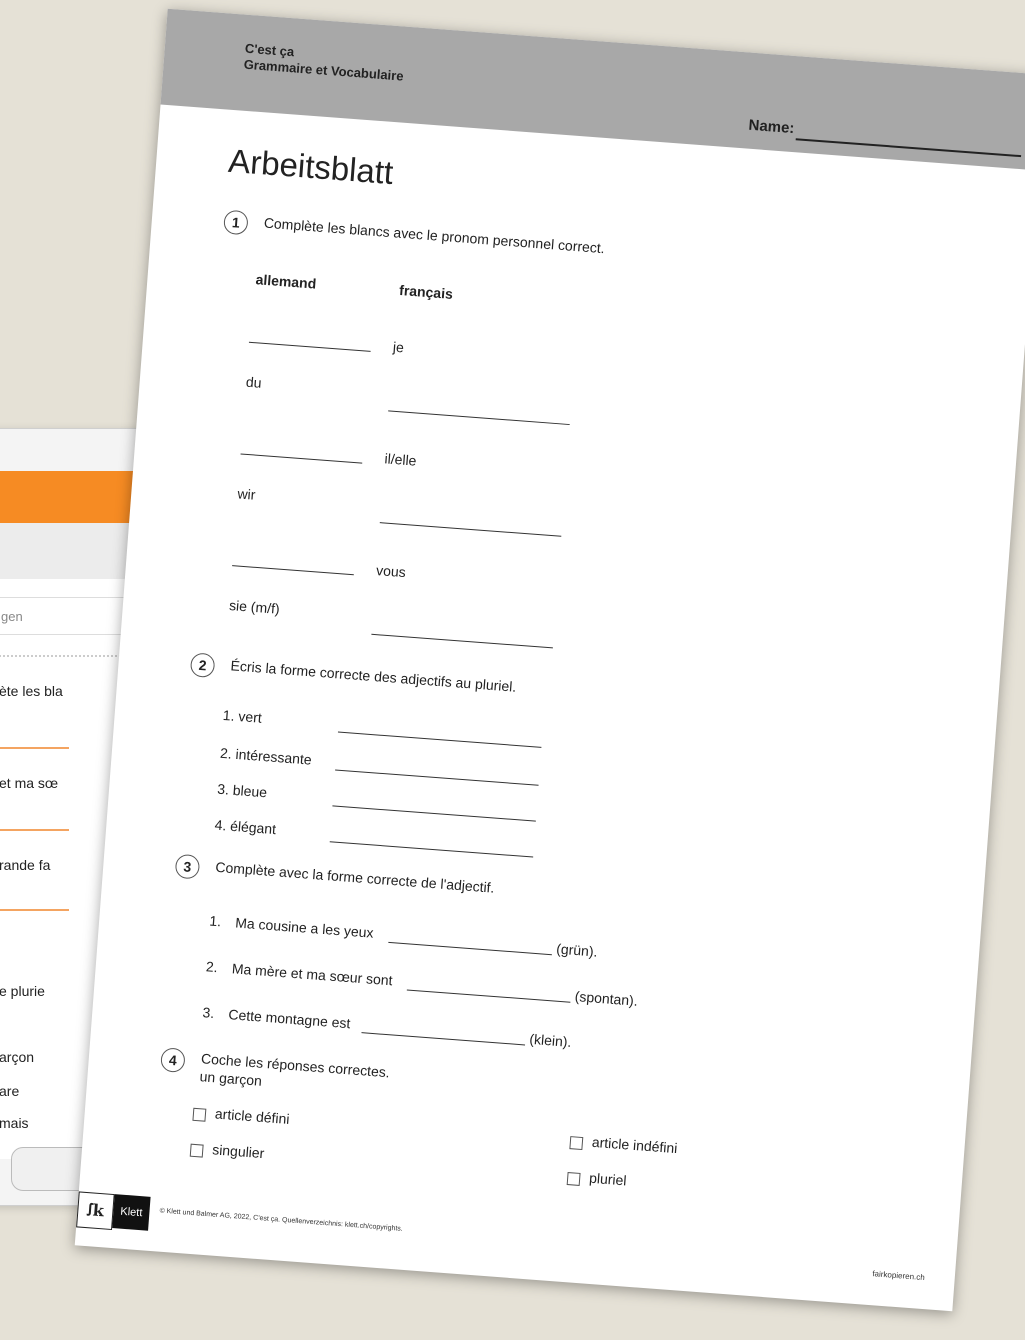 This screenshot has height=1340, width=1025. Describe the element at coordinates (14, 1123) in the screenshot. I see `list-item: mais` at that location.